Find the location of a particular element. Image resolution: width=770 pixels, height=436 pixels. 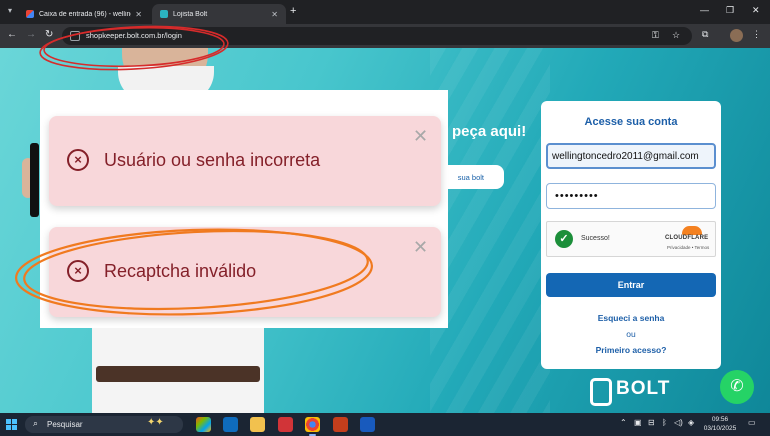

captcha-links: Privacidade • Termos is located at coordinates (688, 247).